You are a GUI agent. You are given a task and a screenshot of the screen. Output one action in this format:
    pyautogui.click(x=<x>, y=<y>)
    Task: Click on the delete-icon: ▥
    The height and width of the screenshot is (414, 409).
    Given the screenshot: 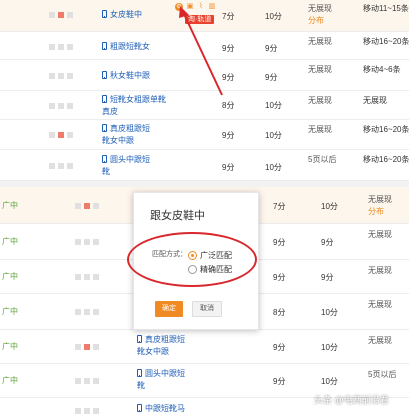 What is the action you would take?
    pyautogui.click(x=212, y=7)
    